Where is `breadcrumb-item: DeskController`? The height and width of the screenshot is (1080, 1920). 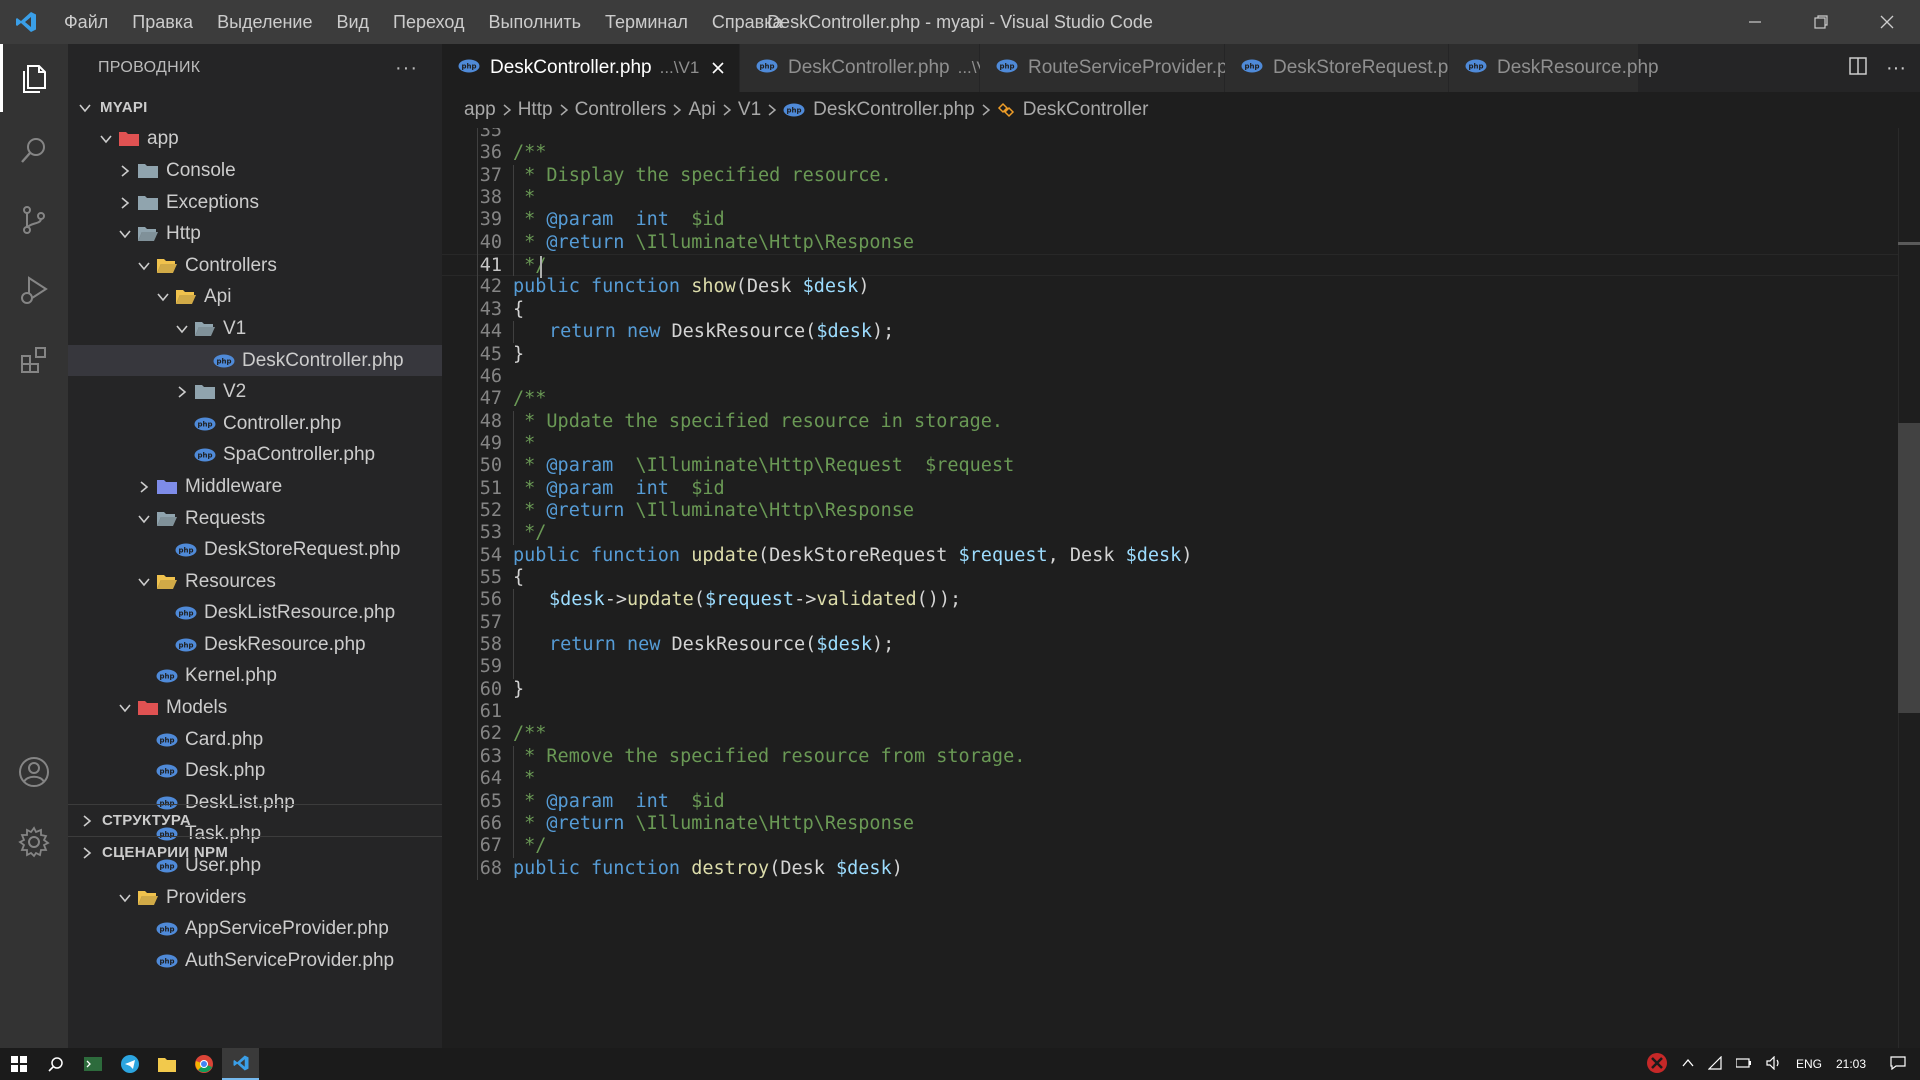
breadcrumb-item: DeskController is located at coordinates (1072, 110).